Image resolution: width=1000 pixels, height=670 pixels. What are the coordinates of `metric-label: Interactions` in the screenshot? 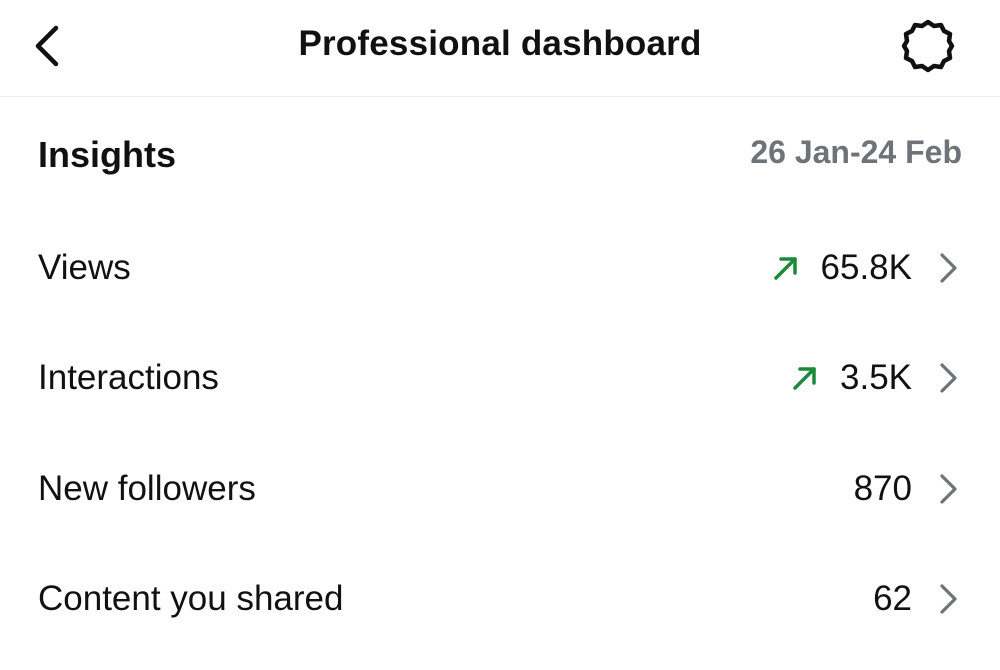 It's located at (128, 377).